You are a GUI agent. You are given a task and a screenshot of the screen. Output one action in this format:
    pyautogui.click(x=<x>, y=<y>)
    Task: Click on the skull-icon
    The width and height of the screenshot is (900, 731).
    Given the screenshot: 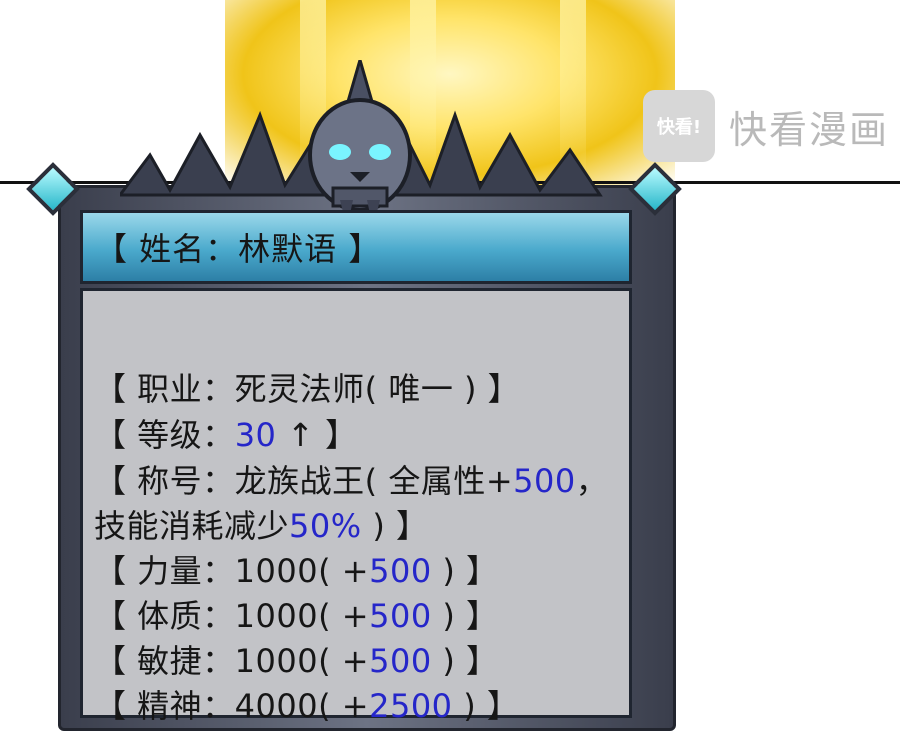 What is the action you would take?
    pyautogui.click(x=360, y=144)
    